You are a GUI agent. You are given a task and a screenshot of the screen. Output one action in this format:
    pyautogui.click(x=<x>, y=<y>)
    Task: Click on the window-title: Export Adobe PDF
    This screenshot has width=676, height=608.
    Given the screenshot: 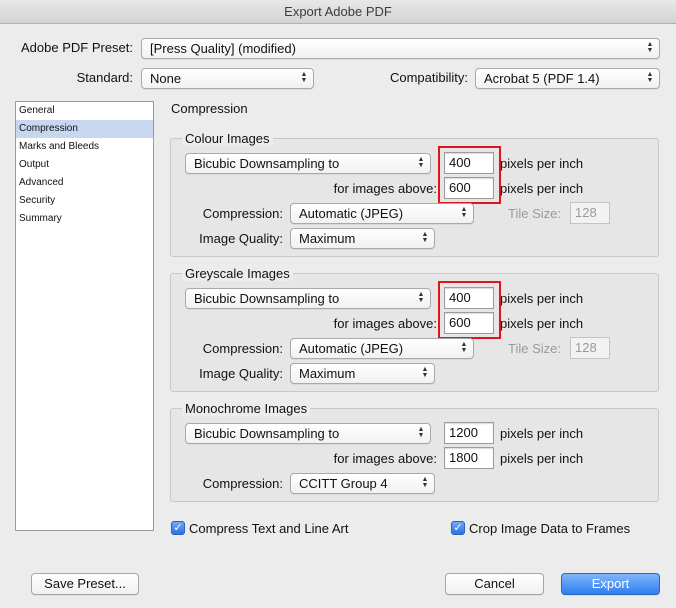 What is the action you would take?
    pyautogui.click(x=338, y=12)
    